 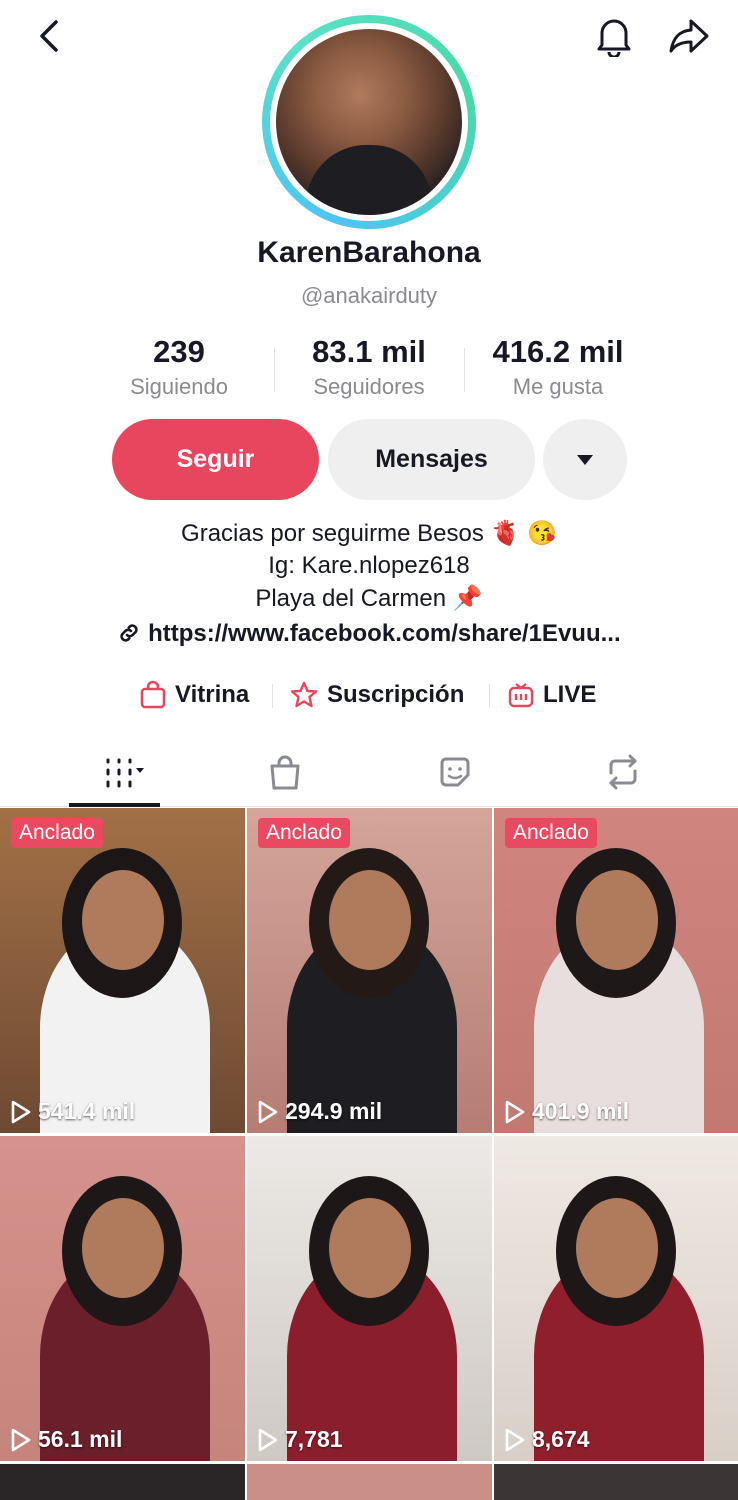 What do you see at coordinates (332, 533) in the screenshot?
I see `bio-line-1-text: Gracias por seguirme Besos` at bounding box center [332, 533].